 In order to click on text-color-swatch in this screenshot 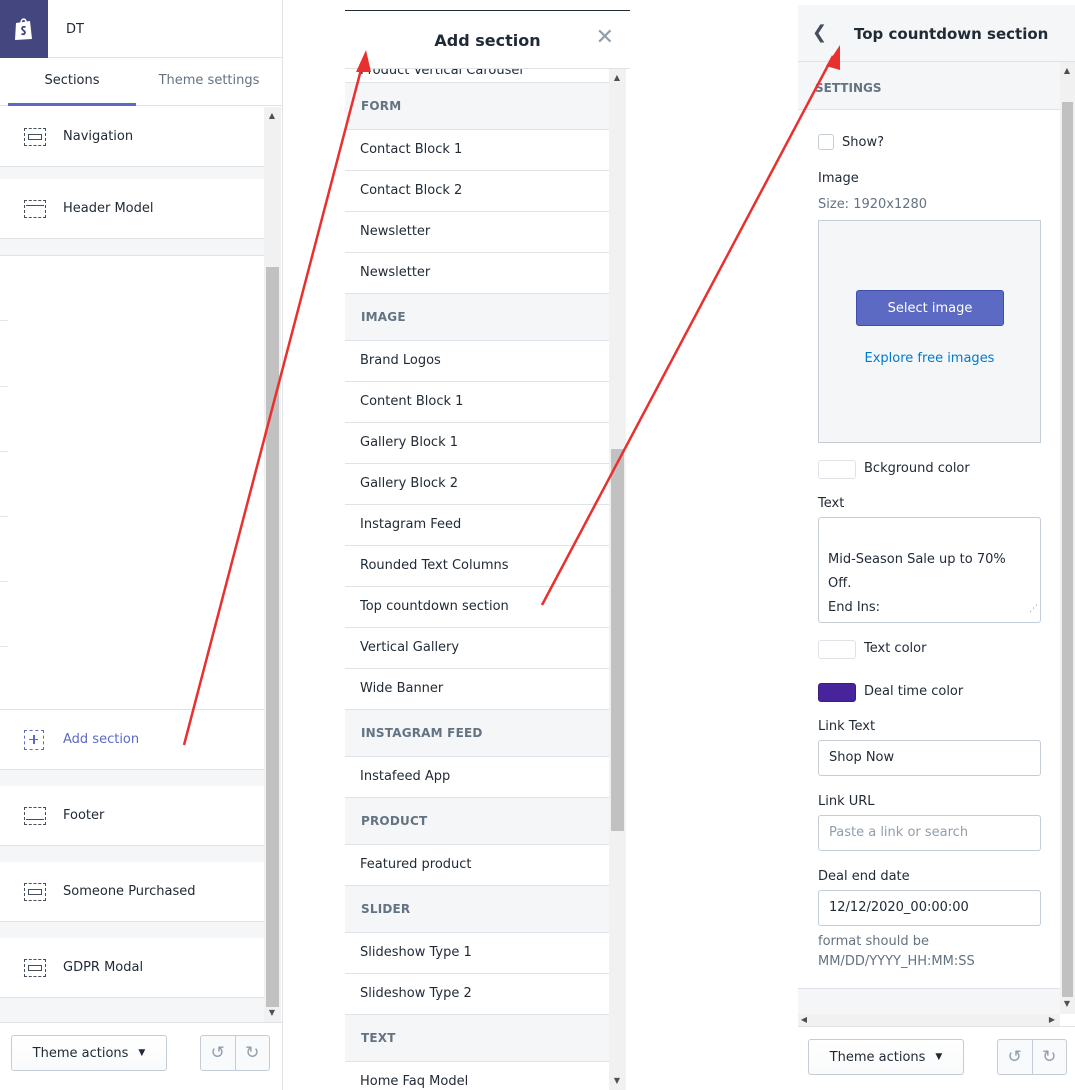, I will do `click(837, 649)`.